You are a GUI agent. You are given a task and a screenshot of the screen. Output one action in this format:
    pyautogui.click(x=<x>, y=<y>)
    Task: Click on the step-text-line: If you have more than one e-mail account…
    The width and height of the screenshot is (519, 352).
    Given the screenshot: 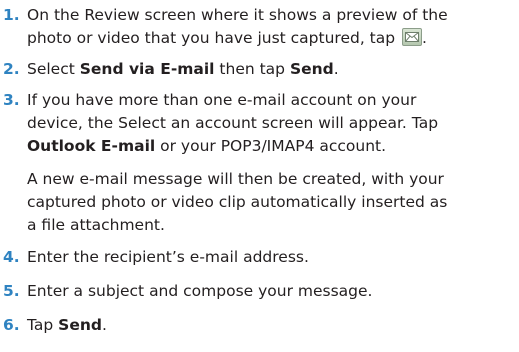 What is the action you would take?
    pyautogui.click(x=222, y=100)
    